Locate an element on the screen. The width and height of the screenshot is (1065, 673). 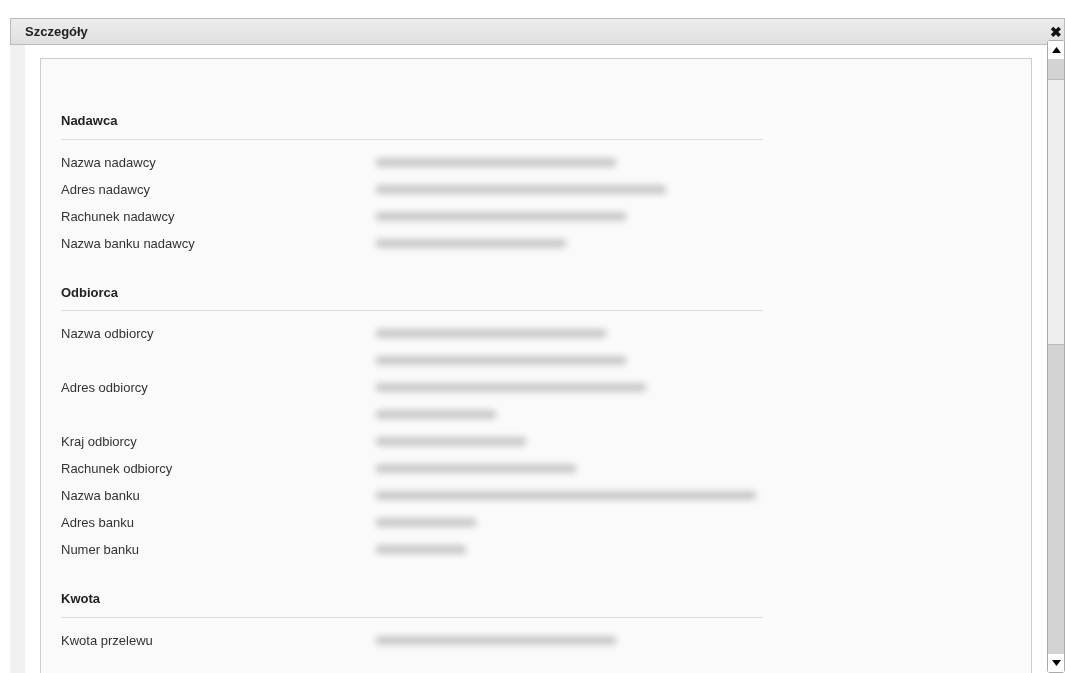
up-arrow-icon is located at coordinates (1056, 50).